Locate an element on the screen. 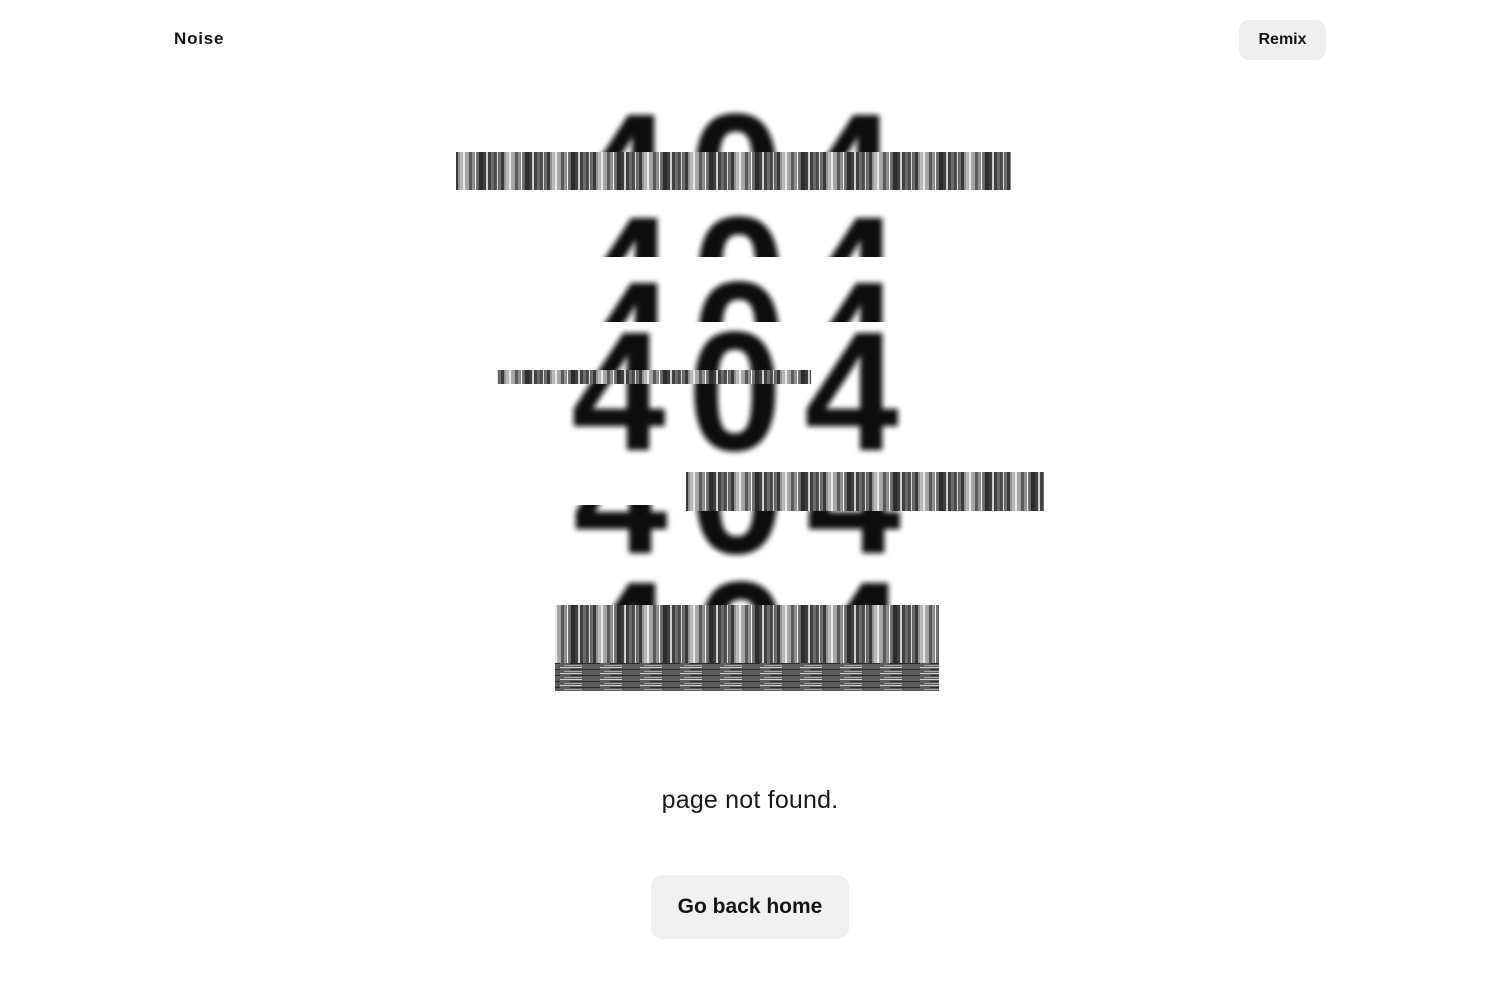 The height and width of the screenshot is (1000, 1500). go-home-button: Go back home is located at coordinates (750, 907).